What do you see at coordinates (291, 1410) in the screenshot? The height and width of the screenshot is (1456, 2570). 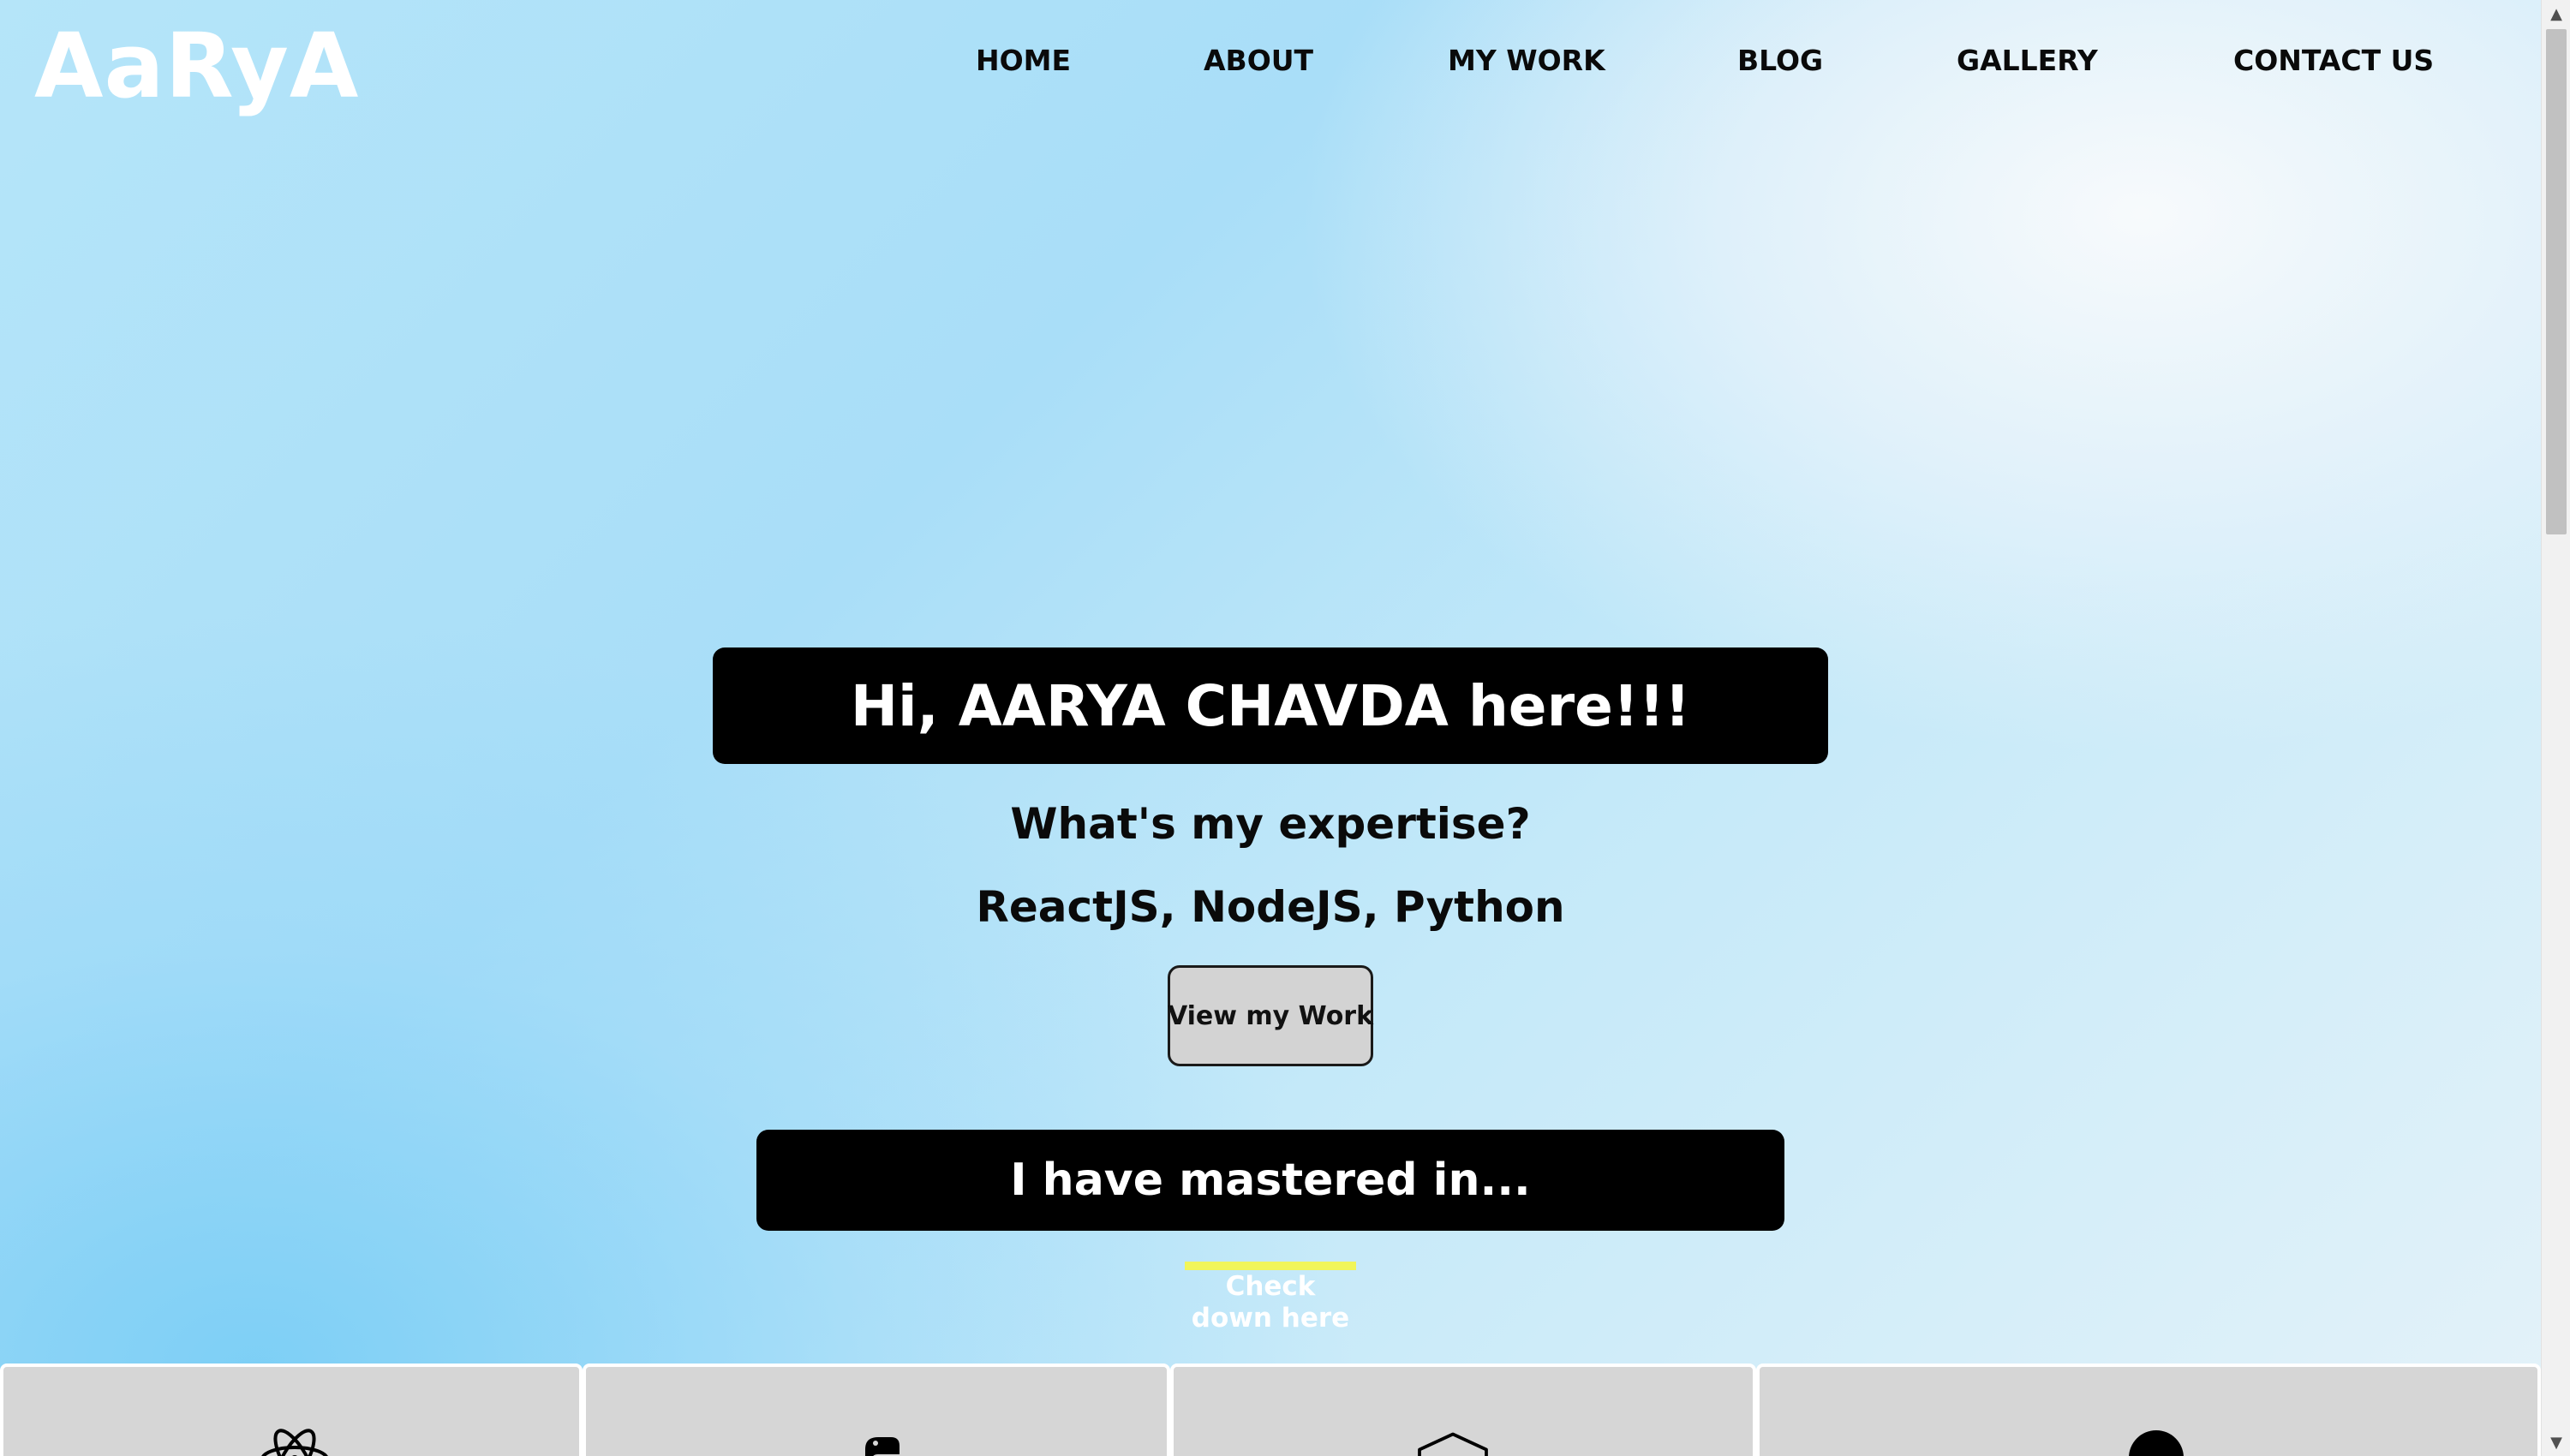 I see `skill-card-react` at bounding box center [291, 1410].